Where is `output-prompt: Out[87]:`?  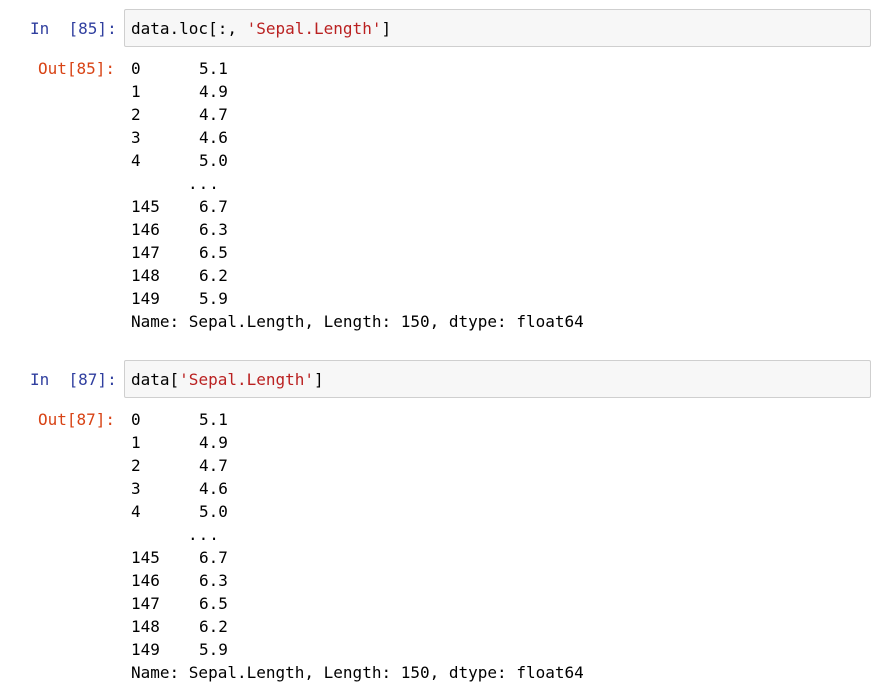
output-prompt: Out[87]: is located at coordinates (77, 419).